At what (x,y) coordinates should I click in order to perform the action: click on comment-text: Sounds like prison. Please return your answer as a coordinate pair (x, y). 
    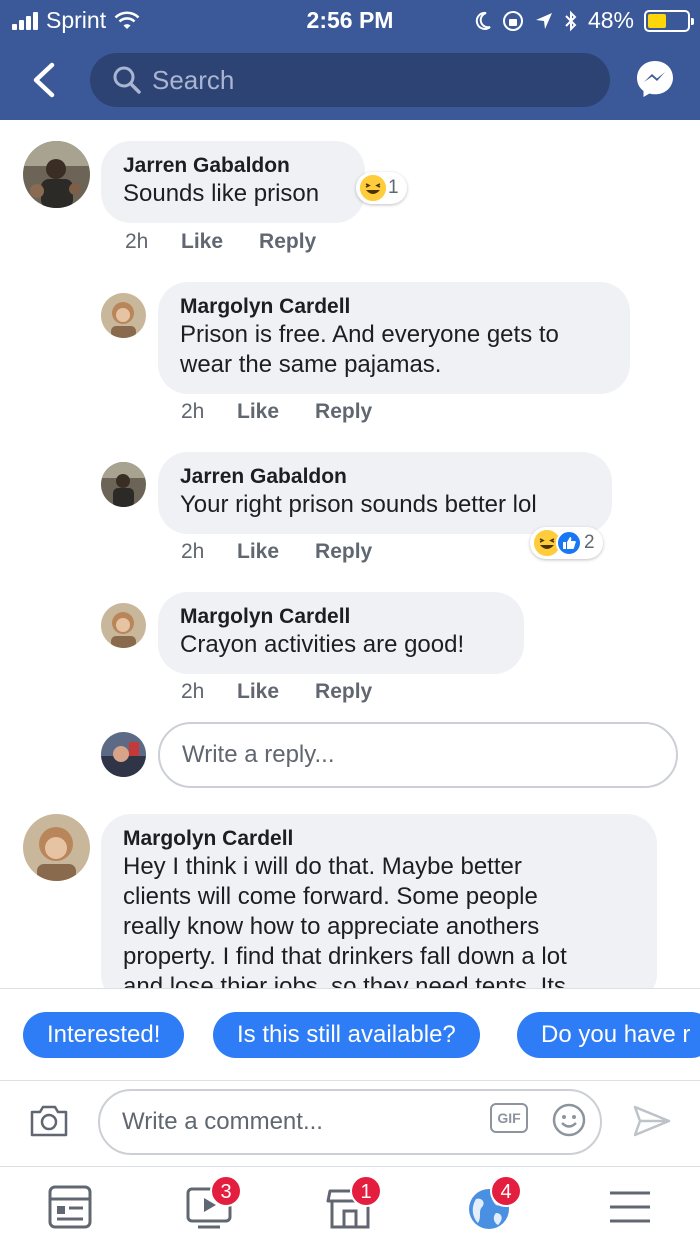
    Looking at the image, I should click on (221, 193).